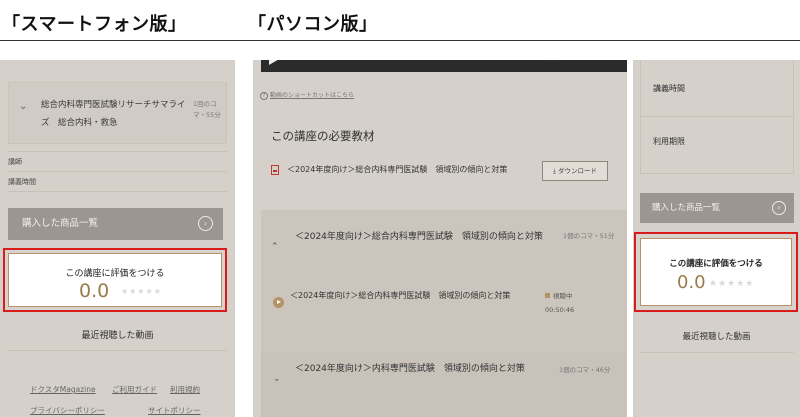 The height and width of the screenshot is (417, 800). Describe the element at coordinates (582, 61) in the screenshot. I see `video-controls-icon: ◀) ⚙ ▭ ⛶` at that location.